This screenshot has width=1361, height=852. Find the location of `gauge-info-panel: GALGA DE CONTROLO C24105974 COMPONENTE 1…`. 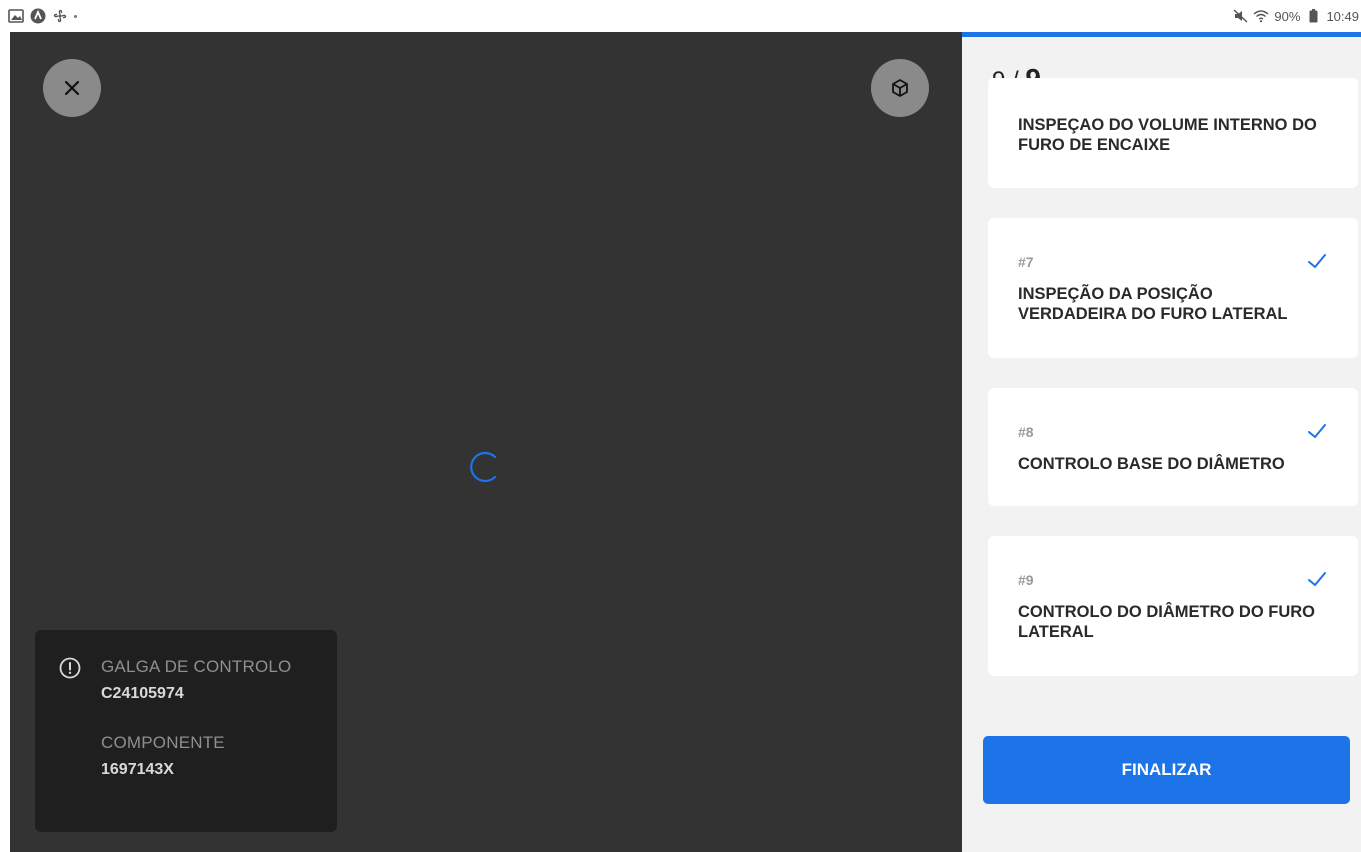

gauge-info-panel: GALGA DE CONTROLO C24105974 COMPONENTE 1… is located at coordinates (186, 731).